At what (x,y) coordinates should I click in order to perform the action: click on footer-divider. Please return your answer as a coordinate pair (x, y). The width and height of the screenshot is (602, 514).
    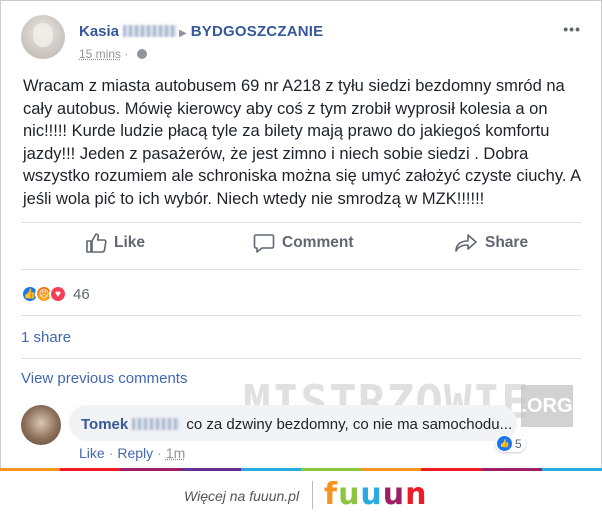
    Looking at the image, I should click on (312, 495).